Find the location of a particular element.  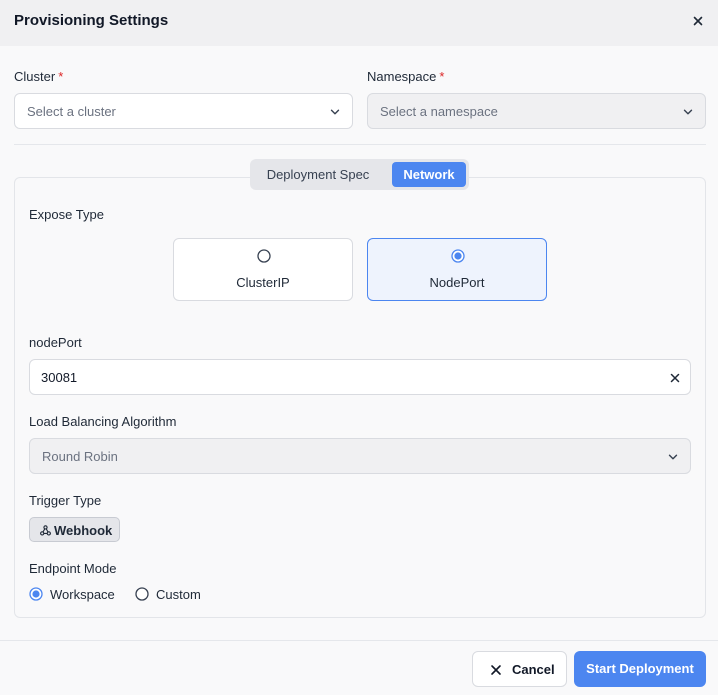

cancel-button-label: Cancel is located at coordinates (533, 669).